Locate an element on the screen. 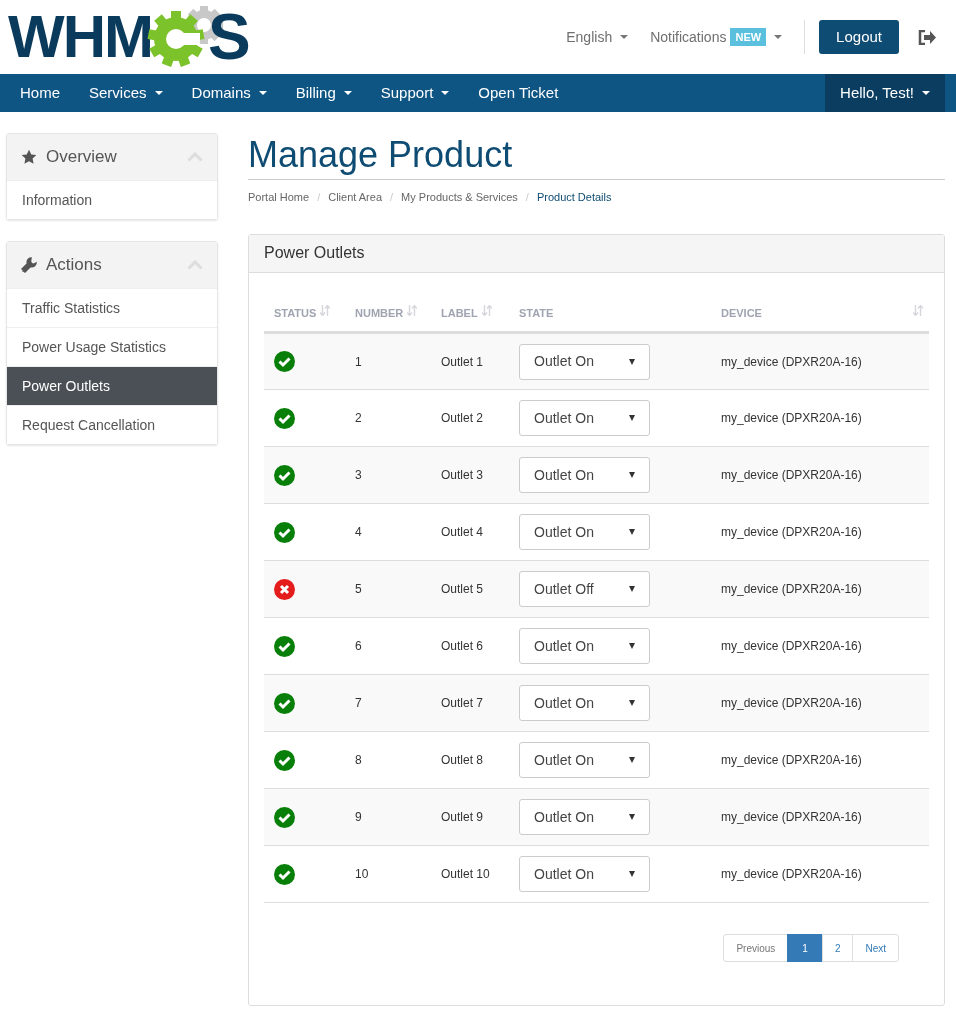  logout-icon is located at coordinates (927, 37).